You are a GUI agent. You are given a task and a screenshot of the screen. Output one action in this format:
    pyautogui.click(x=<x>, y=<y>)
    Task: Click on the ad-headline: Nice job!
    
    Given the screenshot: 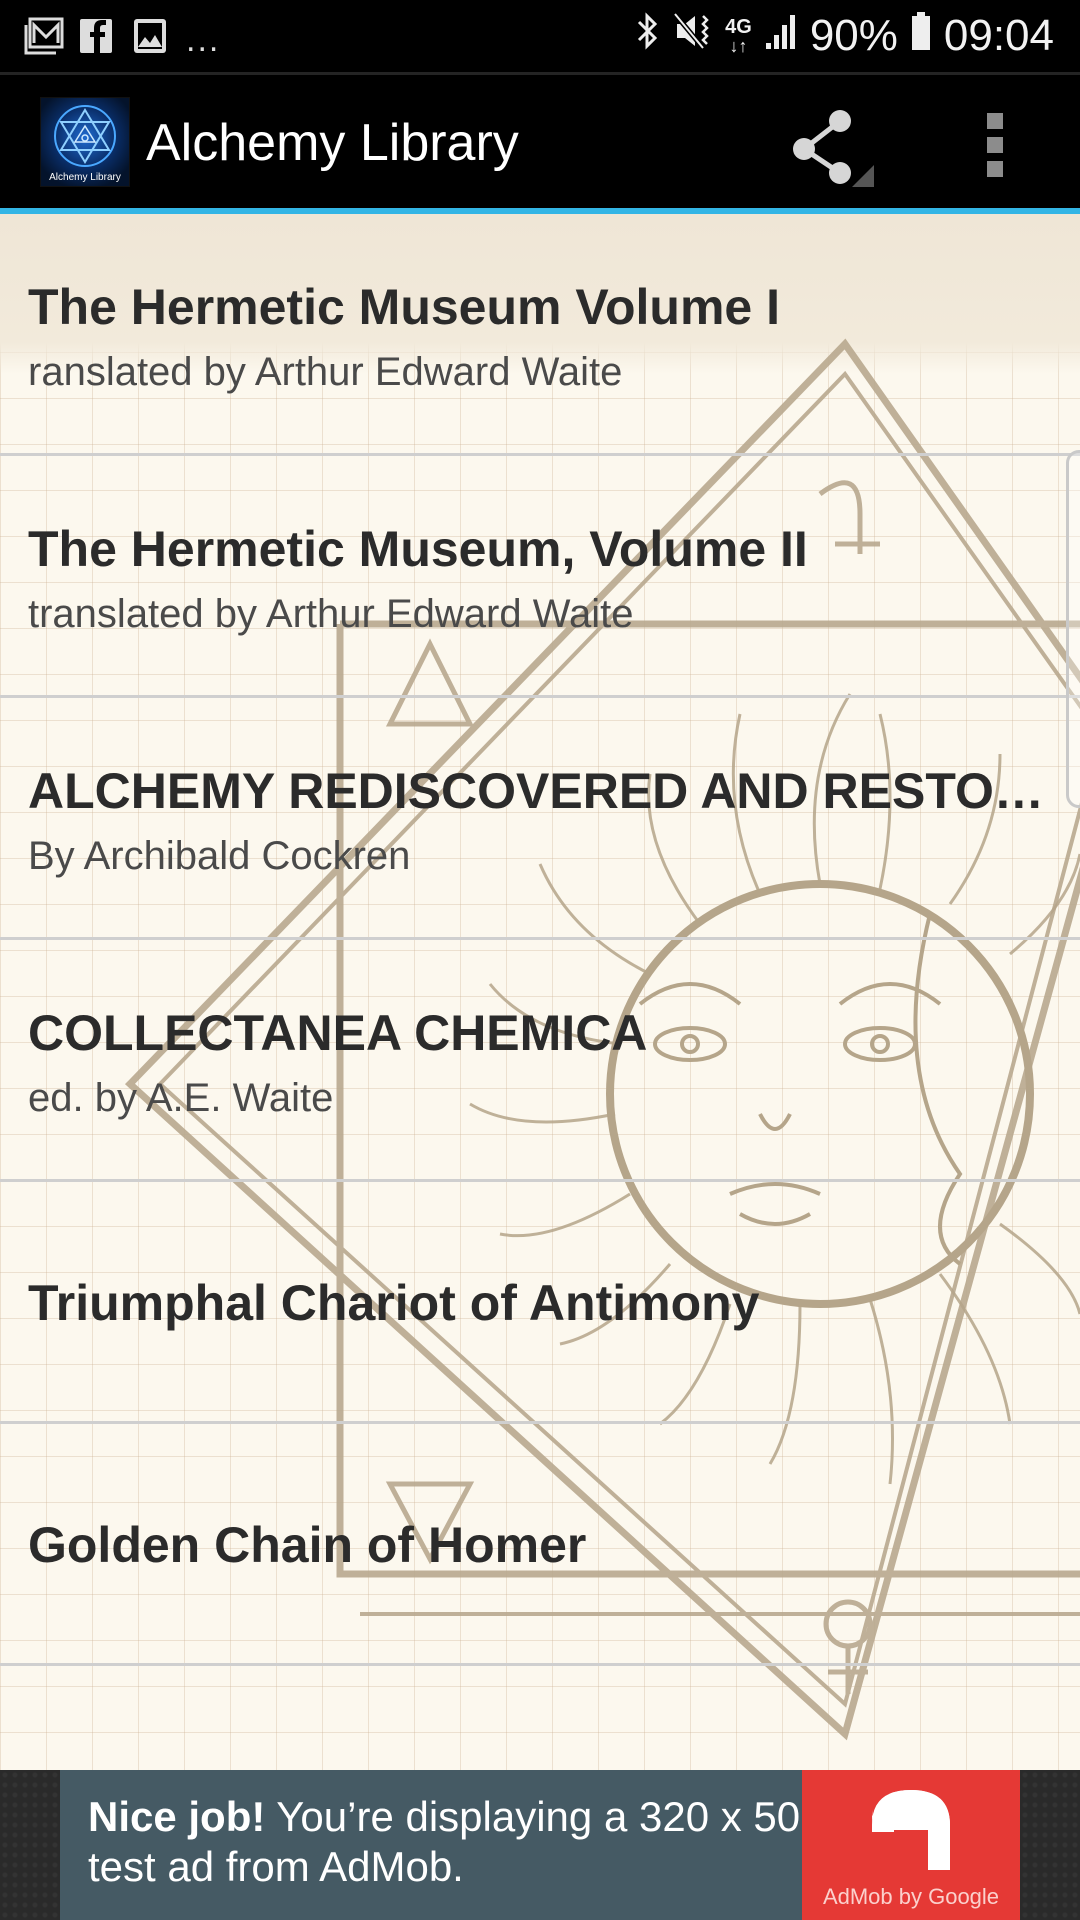 What is the action you would take?
    pyautogui.click(x=177, y=1816)
    